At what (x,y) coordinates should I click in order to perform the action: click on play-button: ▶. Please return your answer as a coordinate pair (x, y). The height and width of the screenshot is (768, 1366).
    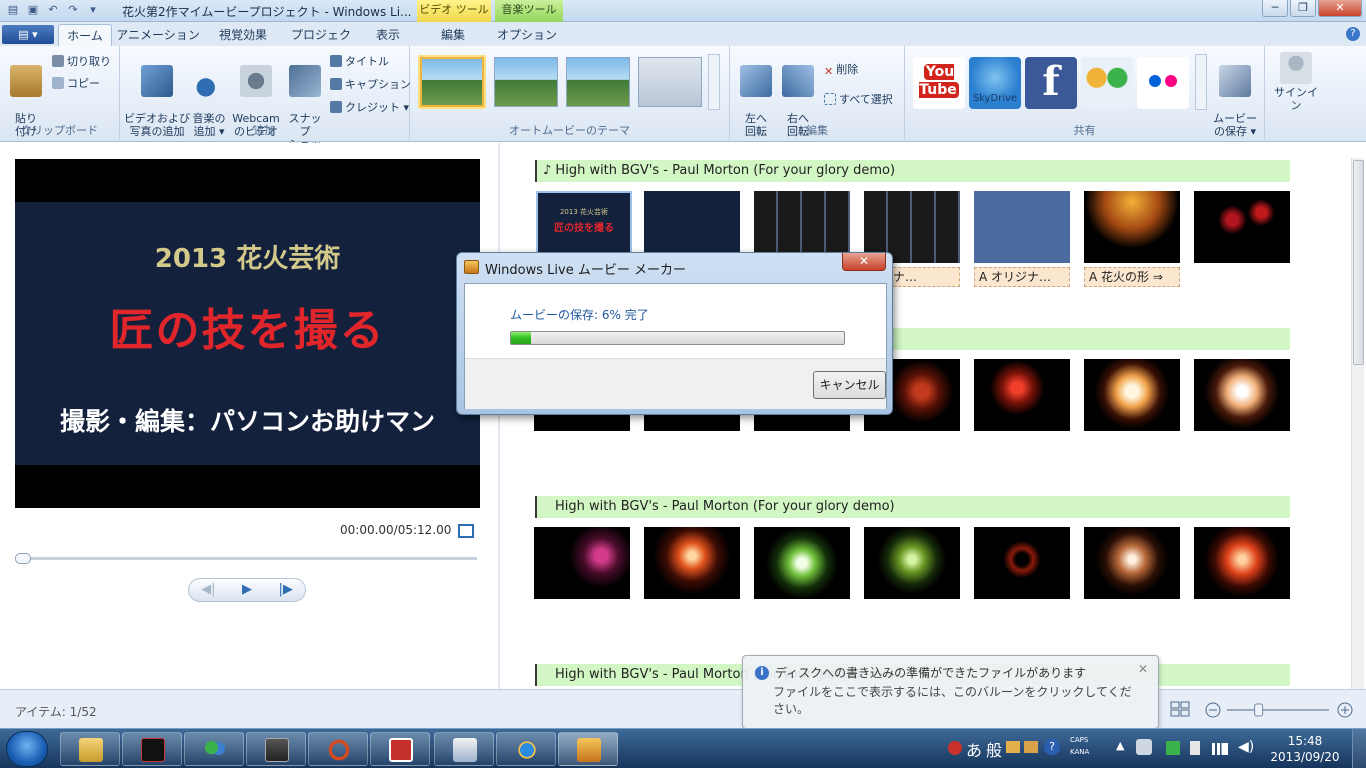
    Looking at the image, I should click on (247, 590).